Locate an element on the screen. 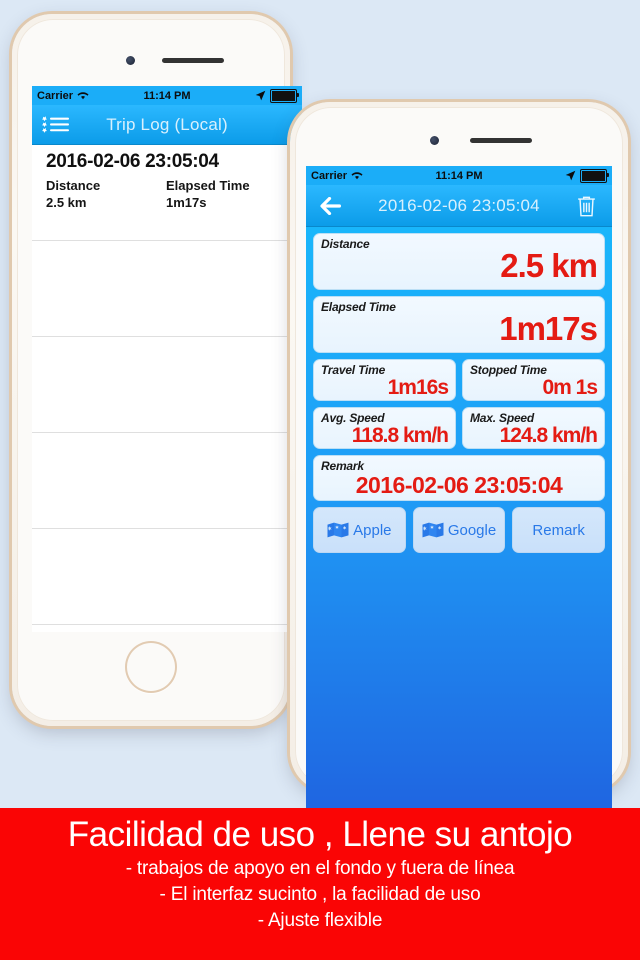 This screenshot has width=640, height=960. remark-value: 2016-02-06 23:05:04 is located at coordinates (459, 485).